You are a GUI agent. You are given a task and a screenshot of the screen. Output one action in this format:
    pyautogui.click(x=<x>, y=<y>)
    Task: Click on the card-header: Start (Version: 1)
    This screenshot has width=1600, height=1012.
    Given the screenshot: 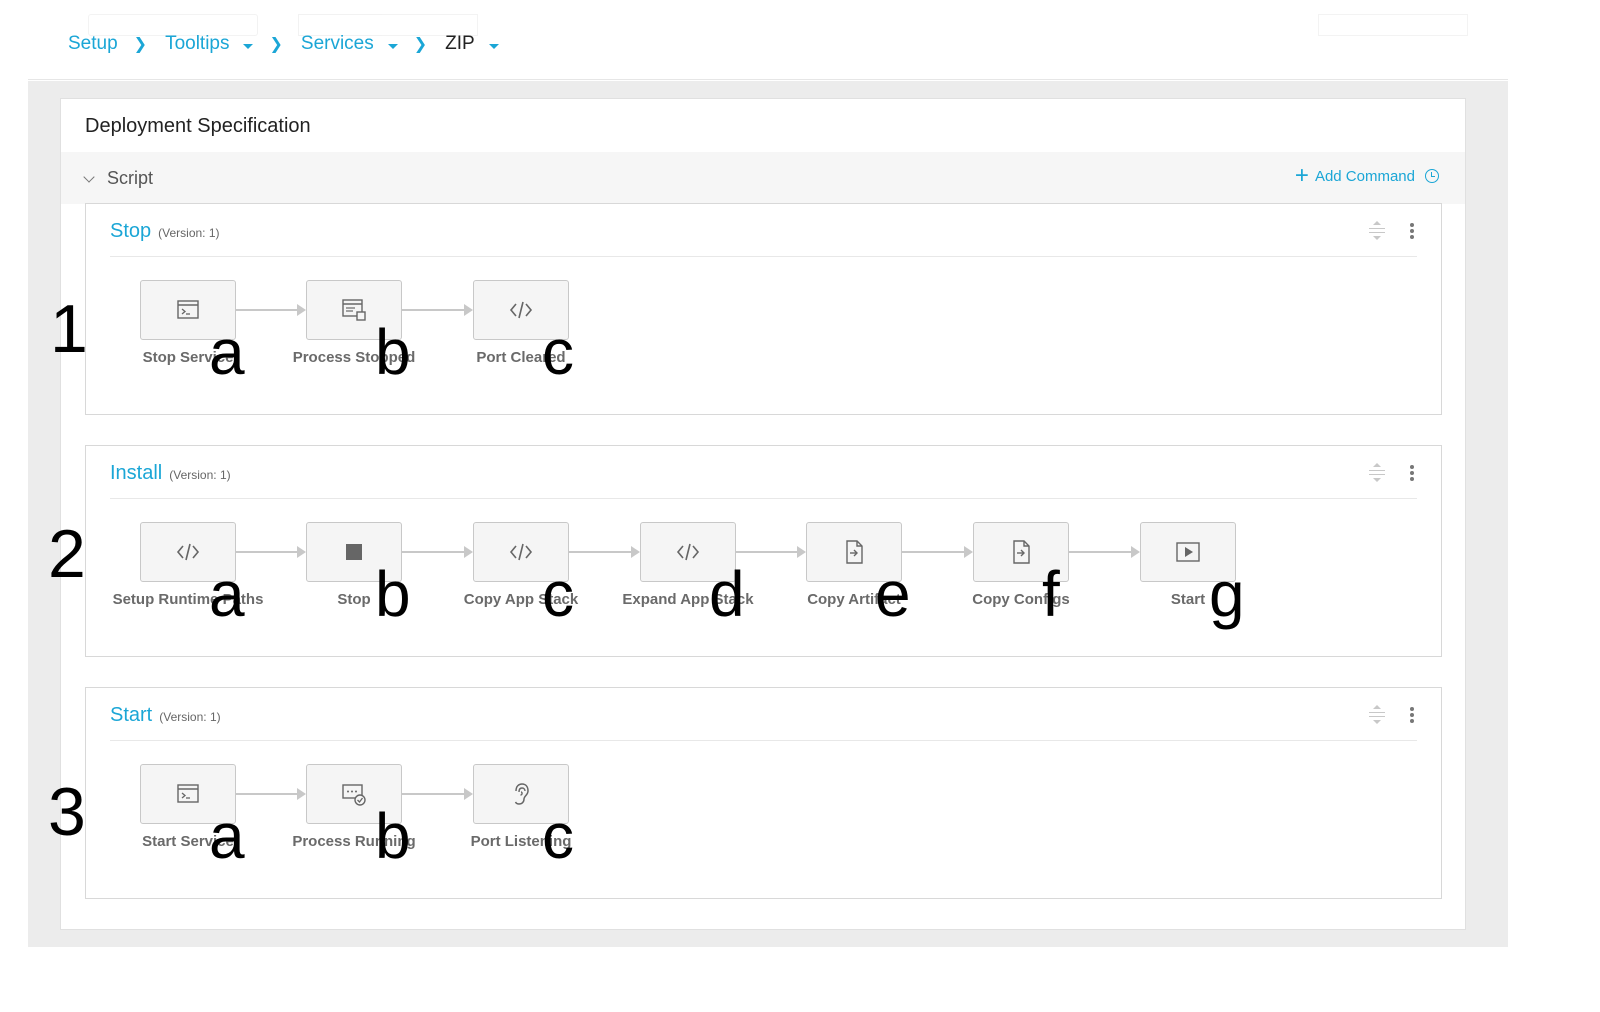 What is the action you would take?
    pyautogui.click(x=165, y=715)
    